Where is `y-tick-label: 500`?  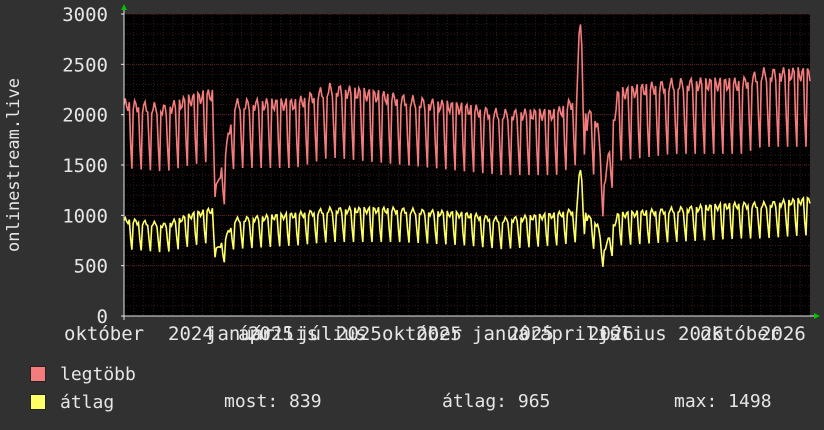
y-tick-label: 500 is located at coordinates (91, 267).